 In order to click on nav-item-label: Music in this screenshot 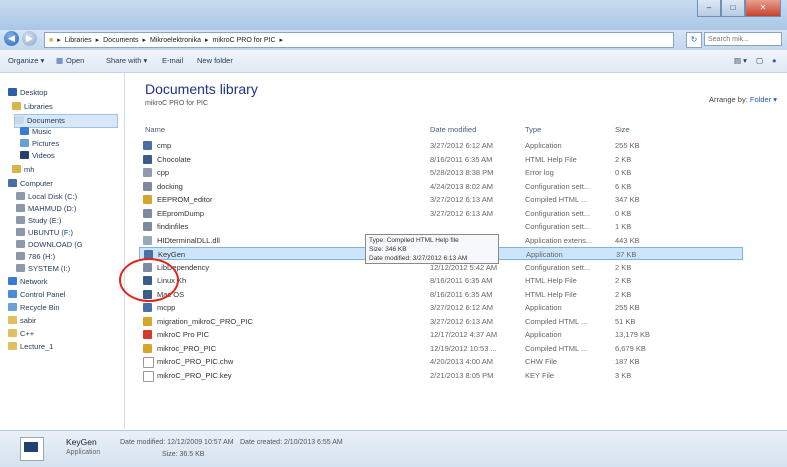, I will do `click(42, 131)`.